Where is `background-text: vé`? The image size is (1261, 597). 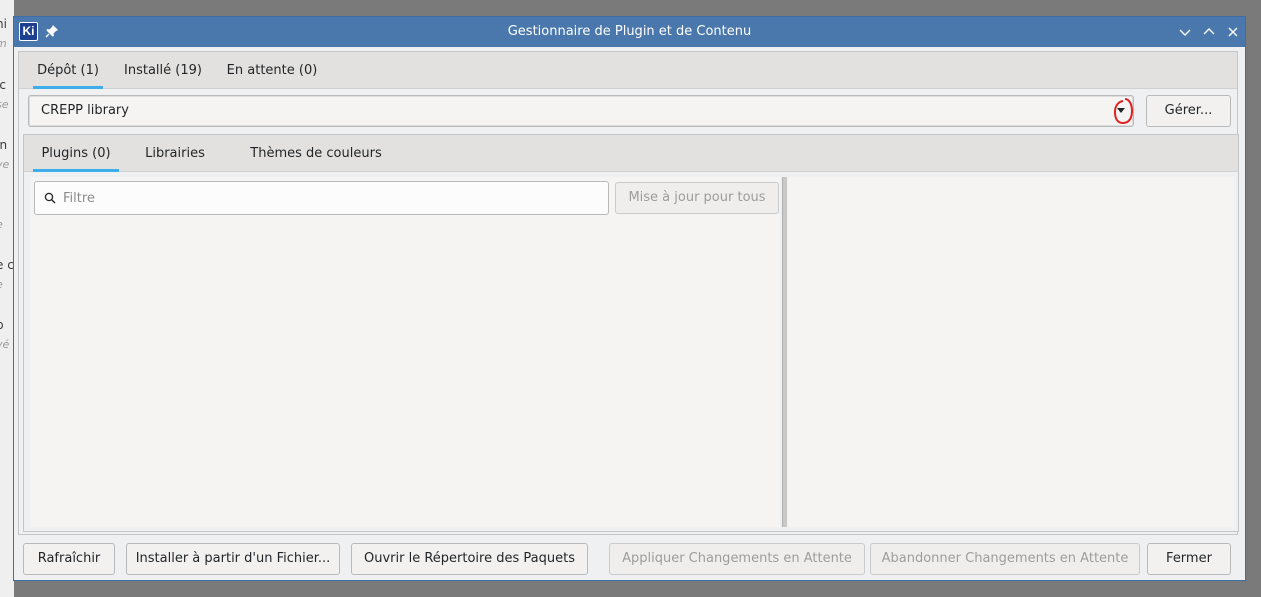
background-text: vé is located at coordinates (5, 344).